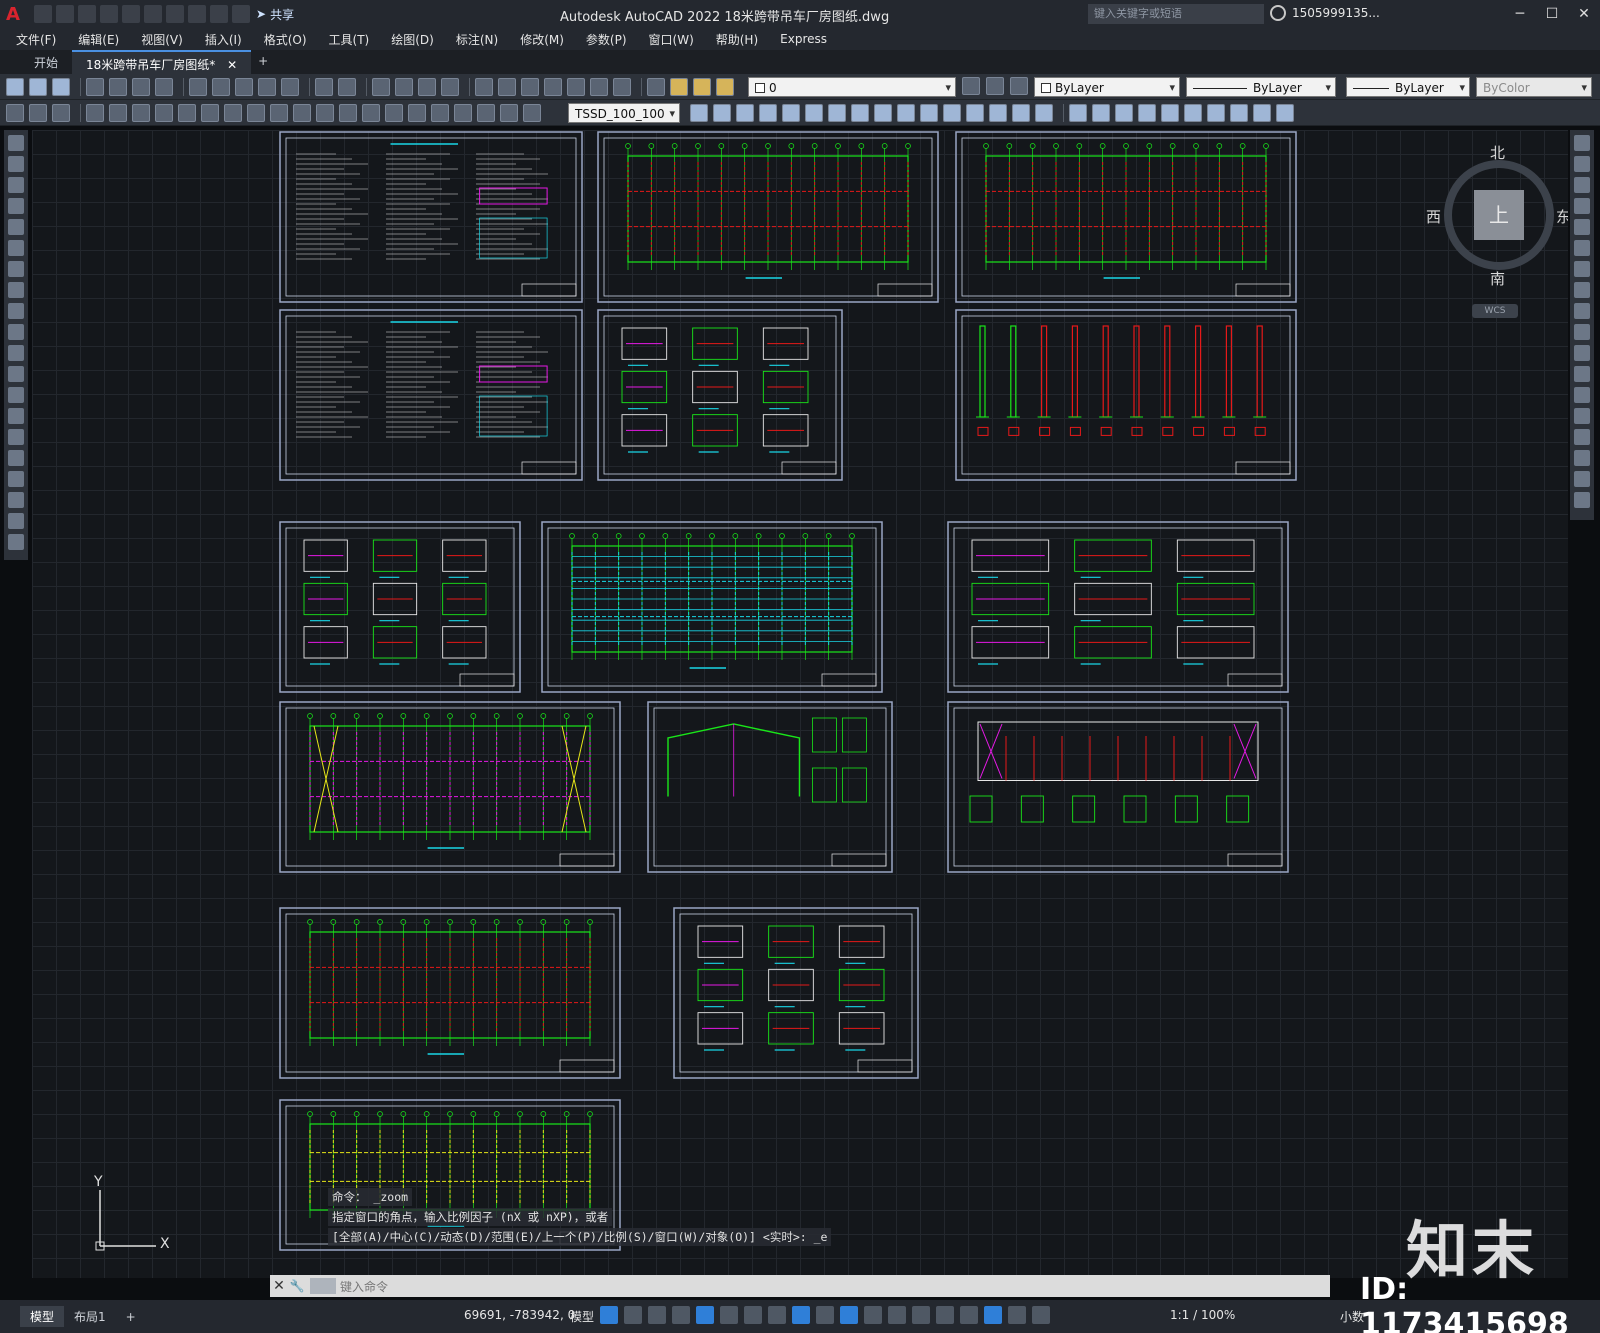  Describe the element at coordinates (90, 1316) in the screenshot. I see `tab-layout1: 布局1` at that location.